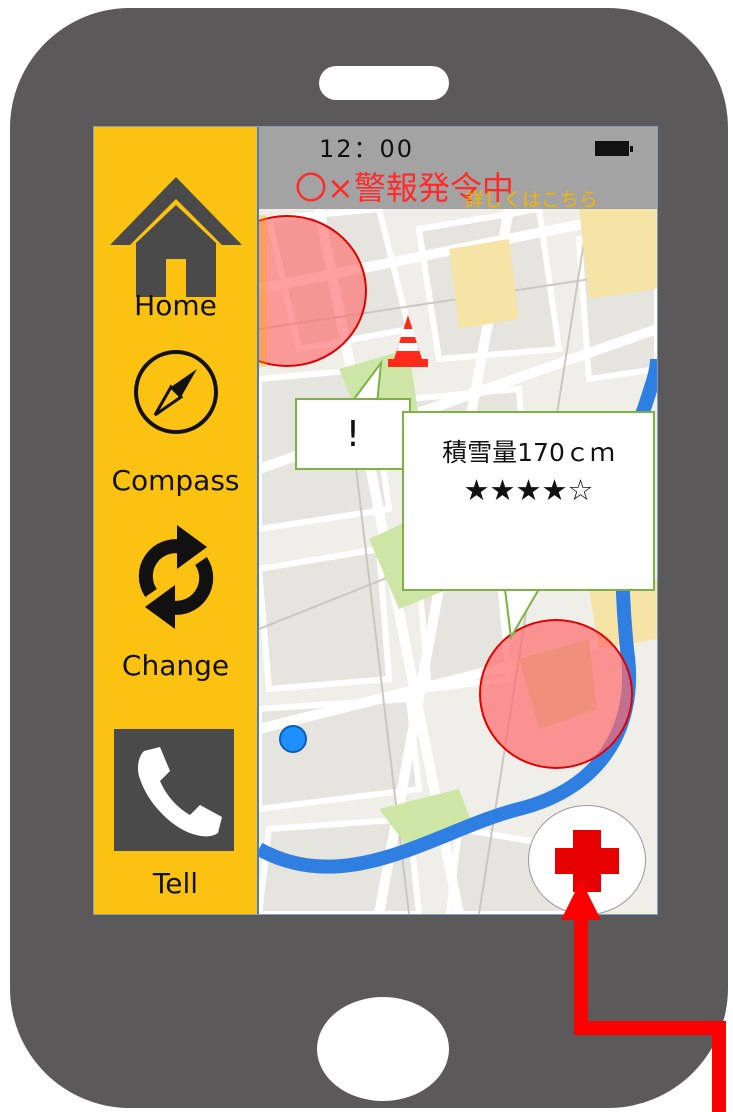  I want to click on current-location-marker, so click(293, 739).